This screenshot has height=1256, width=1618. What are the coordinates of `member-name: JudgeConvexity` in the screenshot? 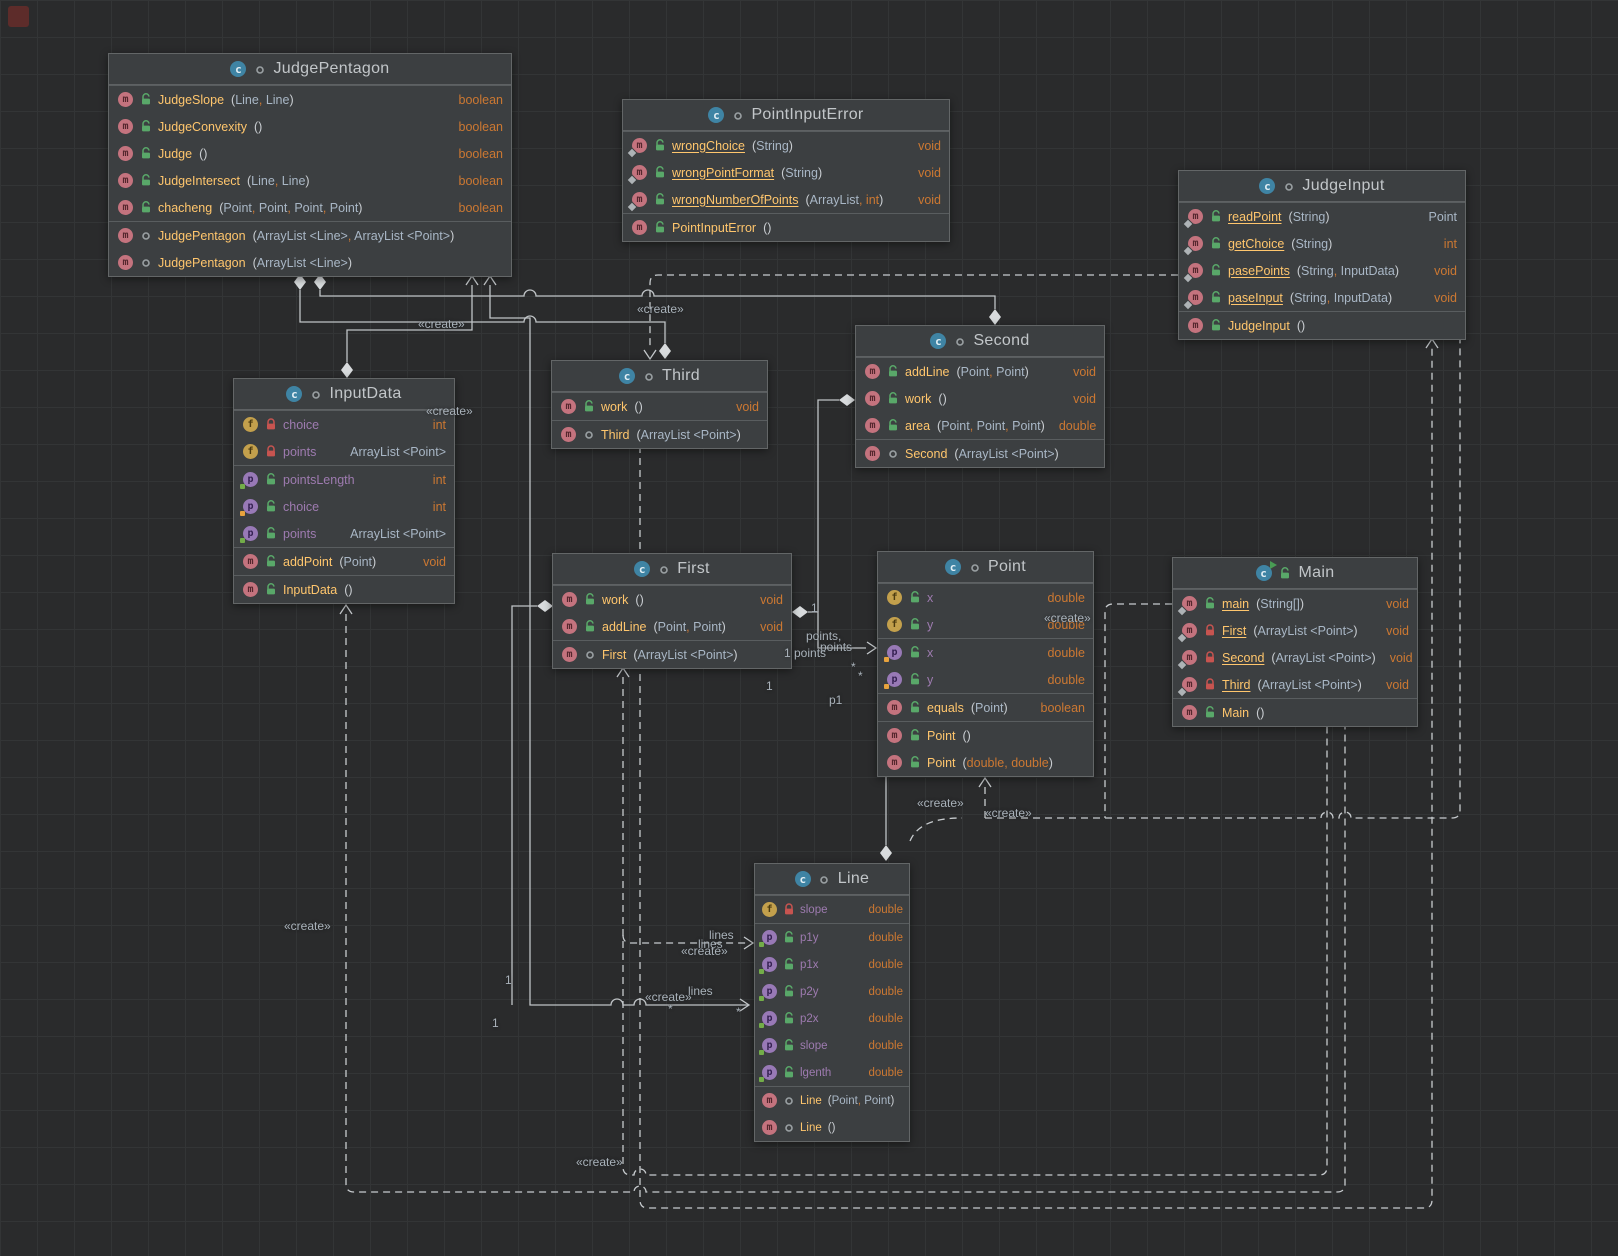 It's located at (202, 126).